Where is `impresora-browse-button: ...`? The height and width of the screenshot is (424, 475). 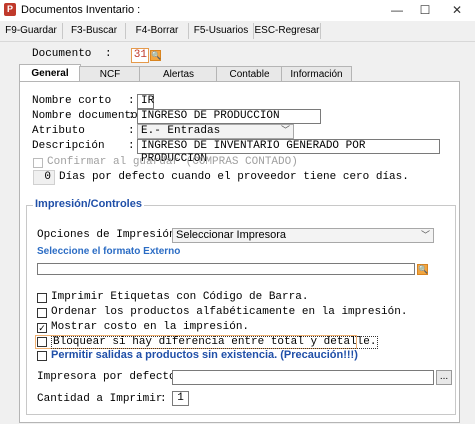
impresora-browse-button: ... is located at coordinates (444, 377).